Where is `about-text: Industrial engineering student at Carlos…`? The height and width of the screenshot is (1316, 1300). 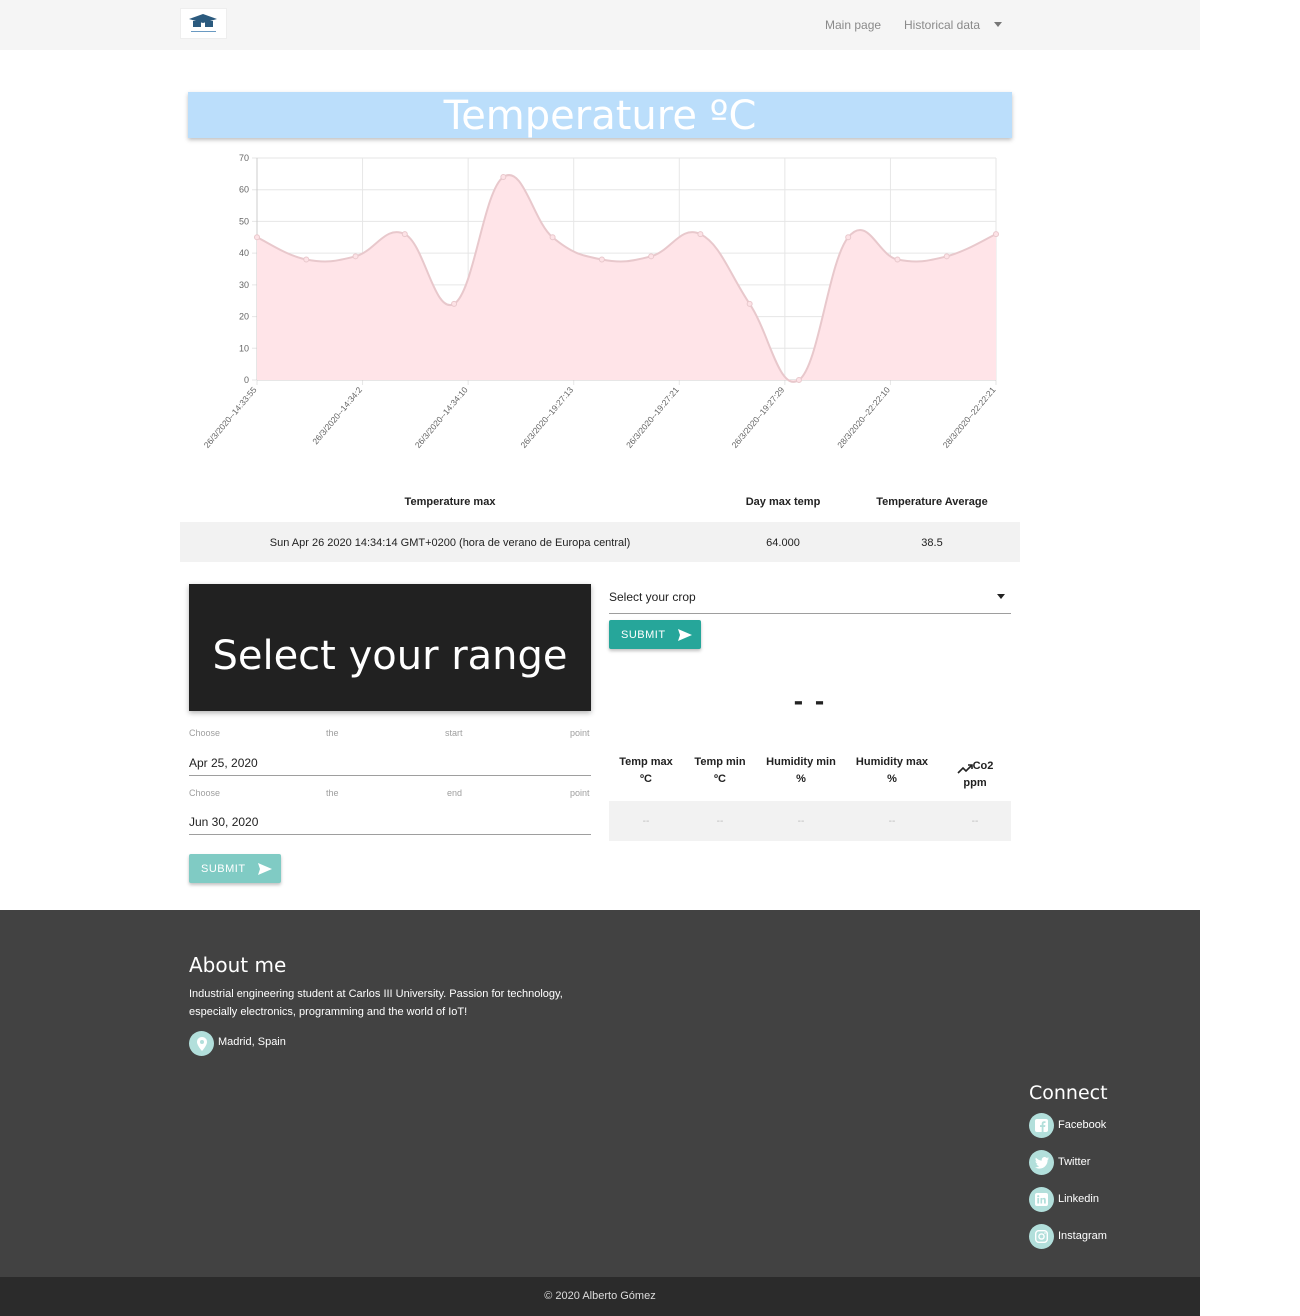
about-text: Industrial engineering student at Carlos… is located at coordinates (376, 1003).